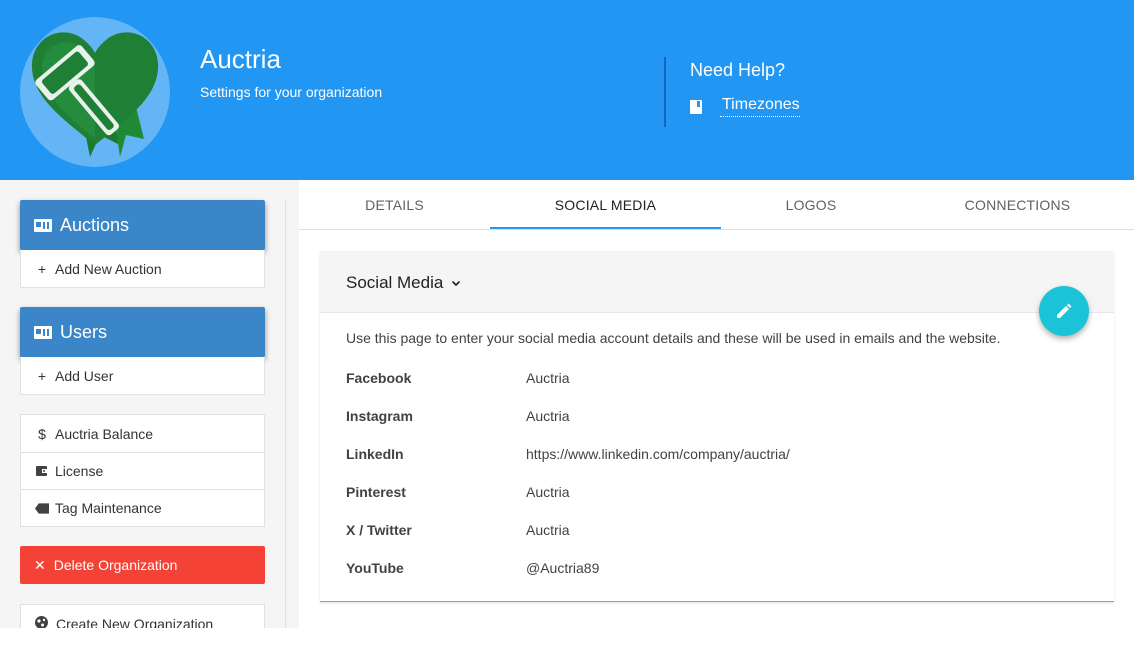  I want to click on auctions-card: + Add New Auction, so click(142, 269).